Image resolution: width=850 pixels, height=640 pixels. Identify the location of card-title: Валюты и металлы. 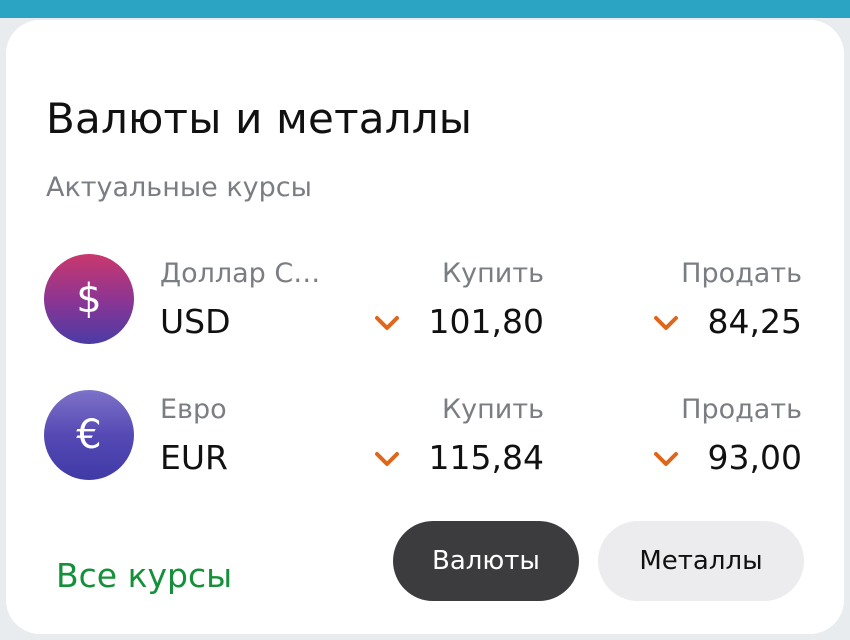
(259, 118).